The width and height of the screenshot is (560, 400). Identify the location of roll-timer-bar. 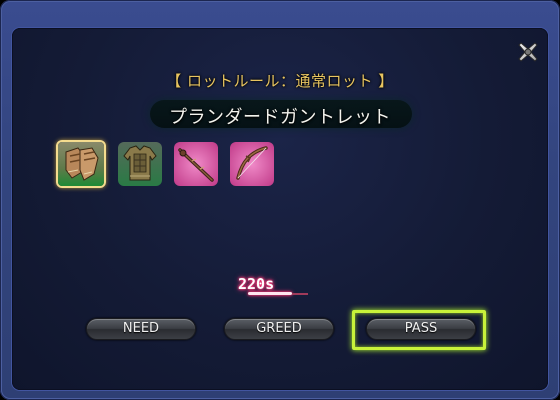
(278, 294).